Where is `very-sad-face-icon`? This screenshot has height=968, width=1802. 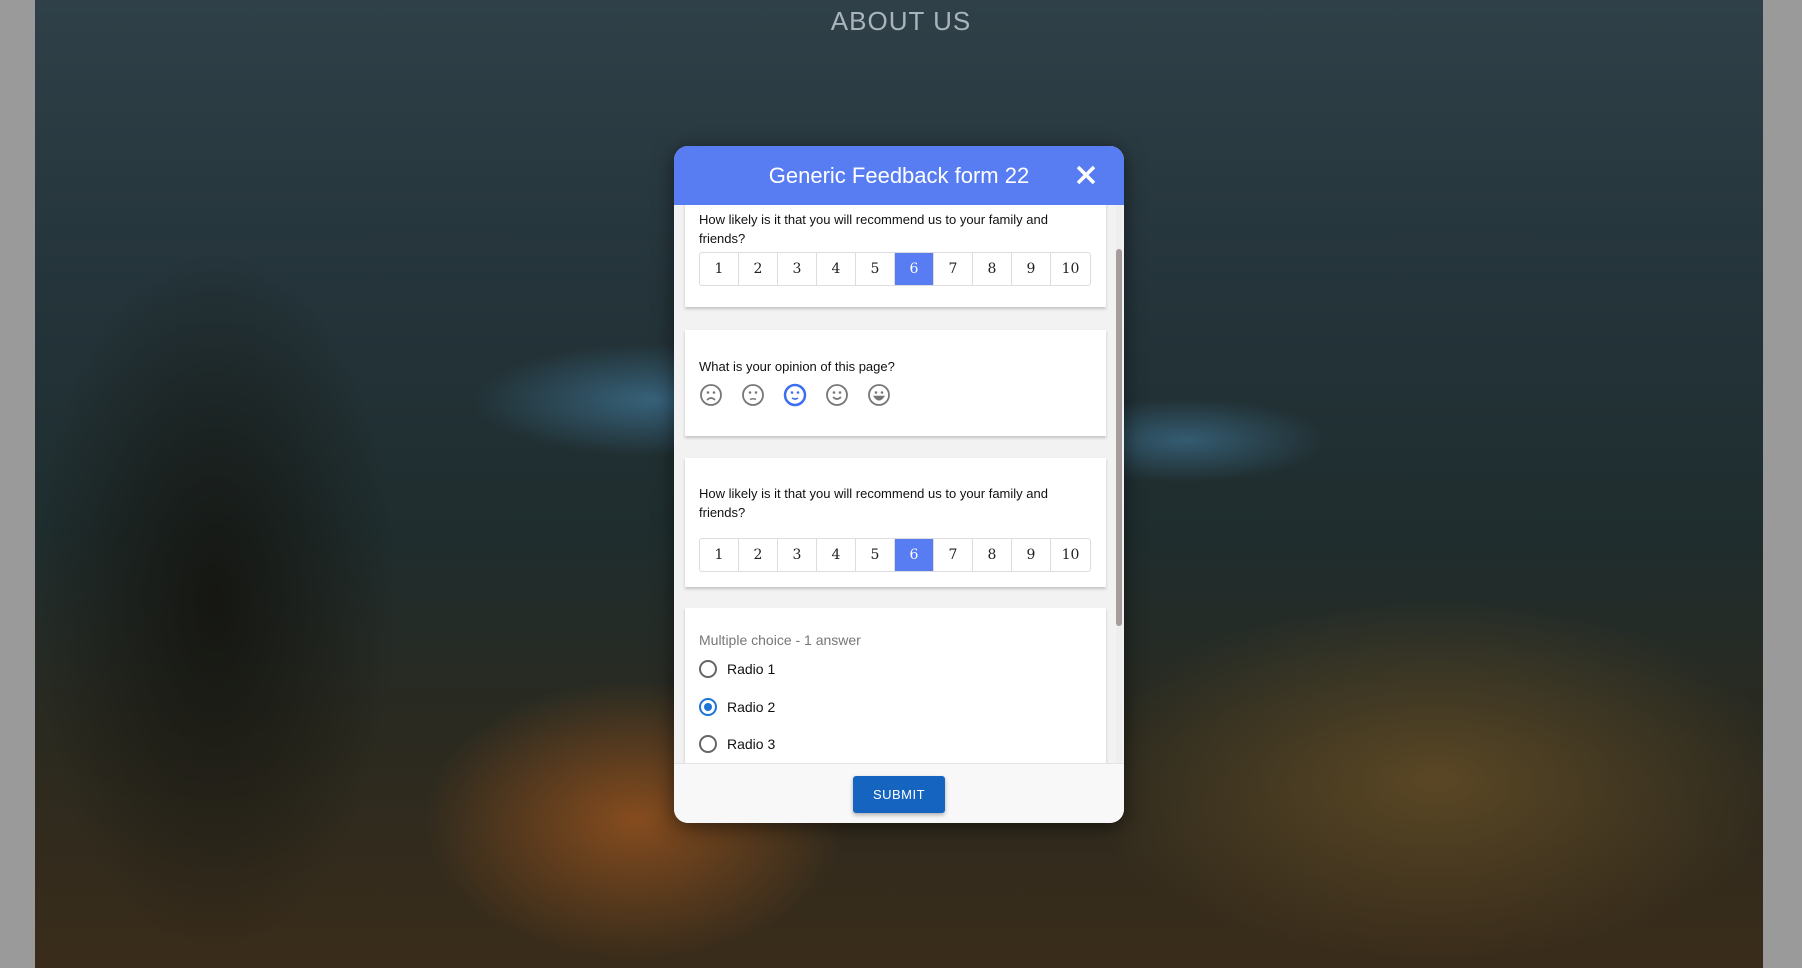 very-sad-face-icon is located at coordinates (711, 395).